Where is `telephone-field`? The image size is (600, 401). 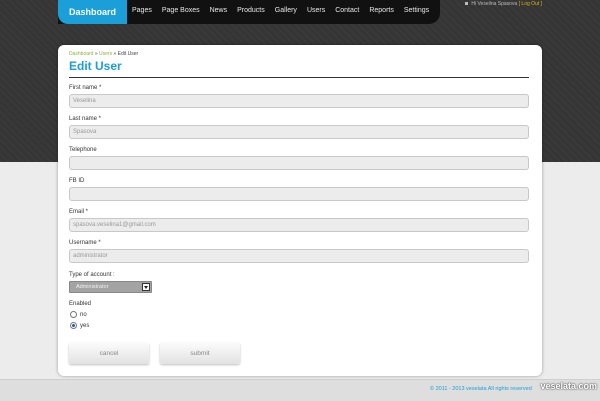 telephone-field is located at coordinates (299, 163).